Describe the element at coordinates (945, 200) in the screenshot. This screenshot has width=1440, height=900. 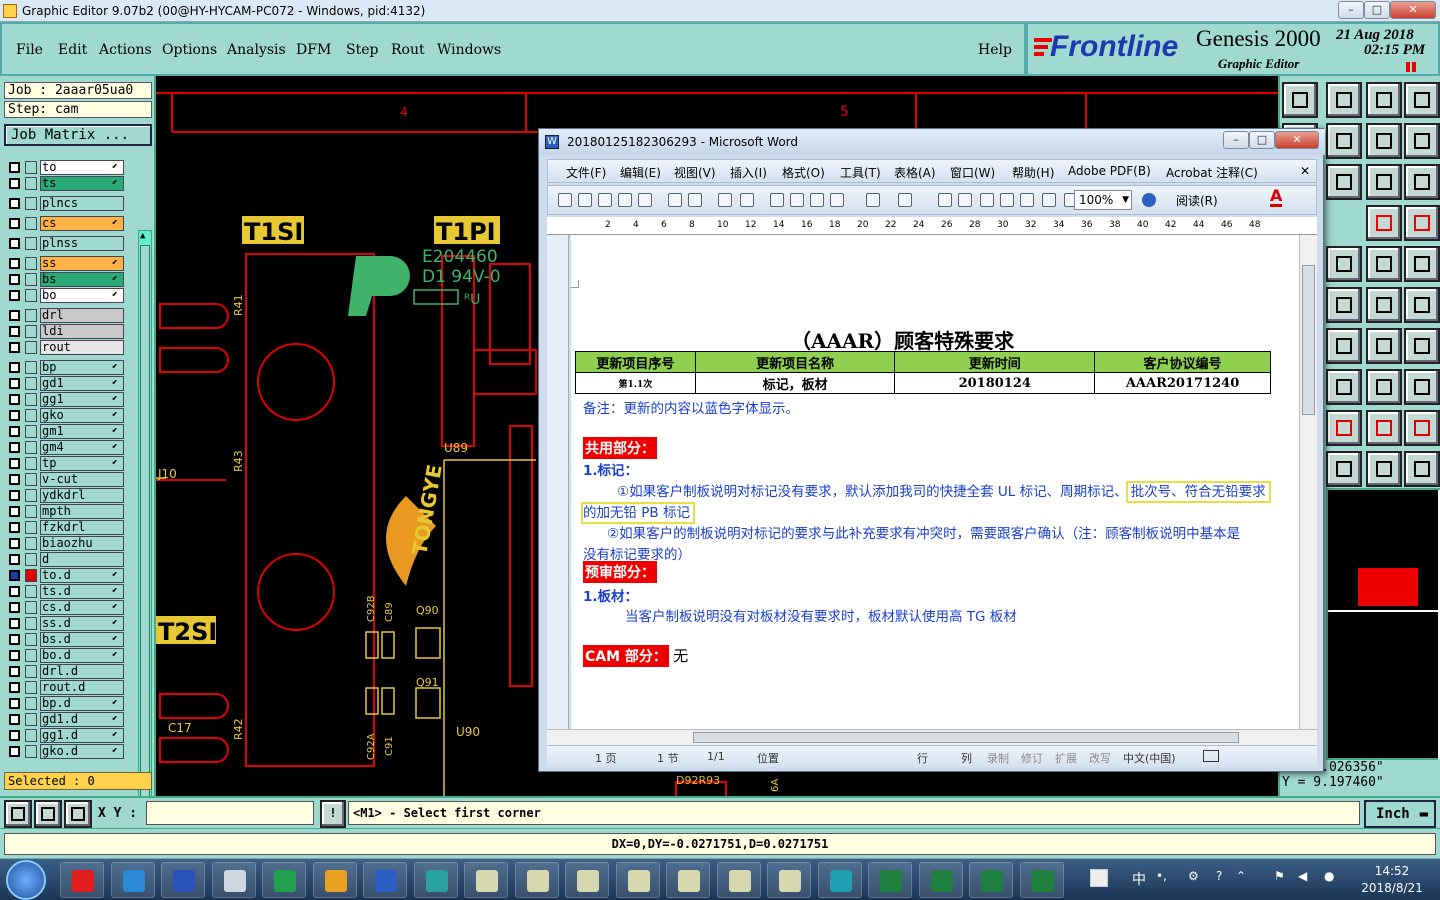
I see `hyperlink-icon` at that location.